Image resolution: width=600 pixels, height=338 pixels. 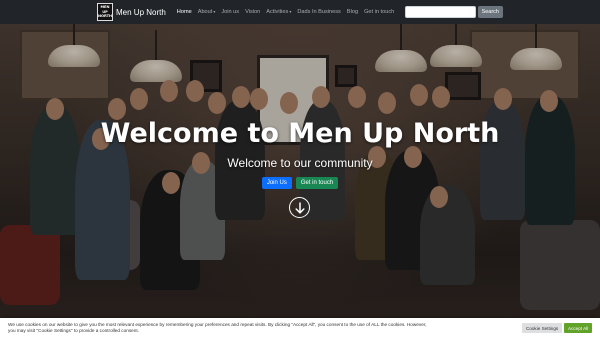 I want to click on nav-item-label: Get in touch, so click(x=379, y=12).